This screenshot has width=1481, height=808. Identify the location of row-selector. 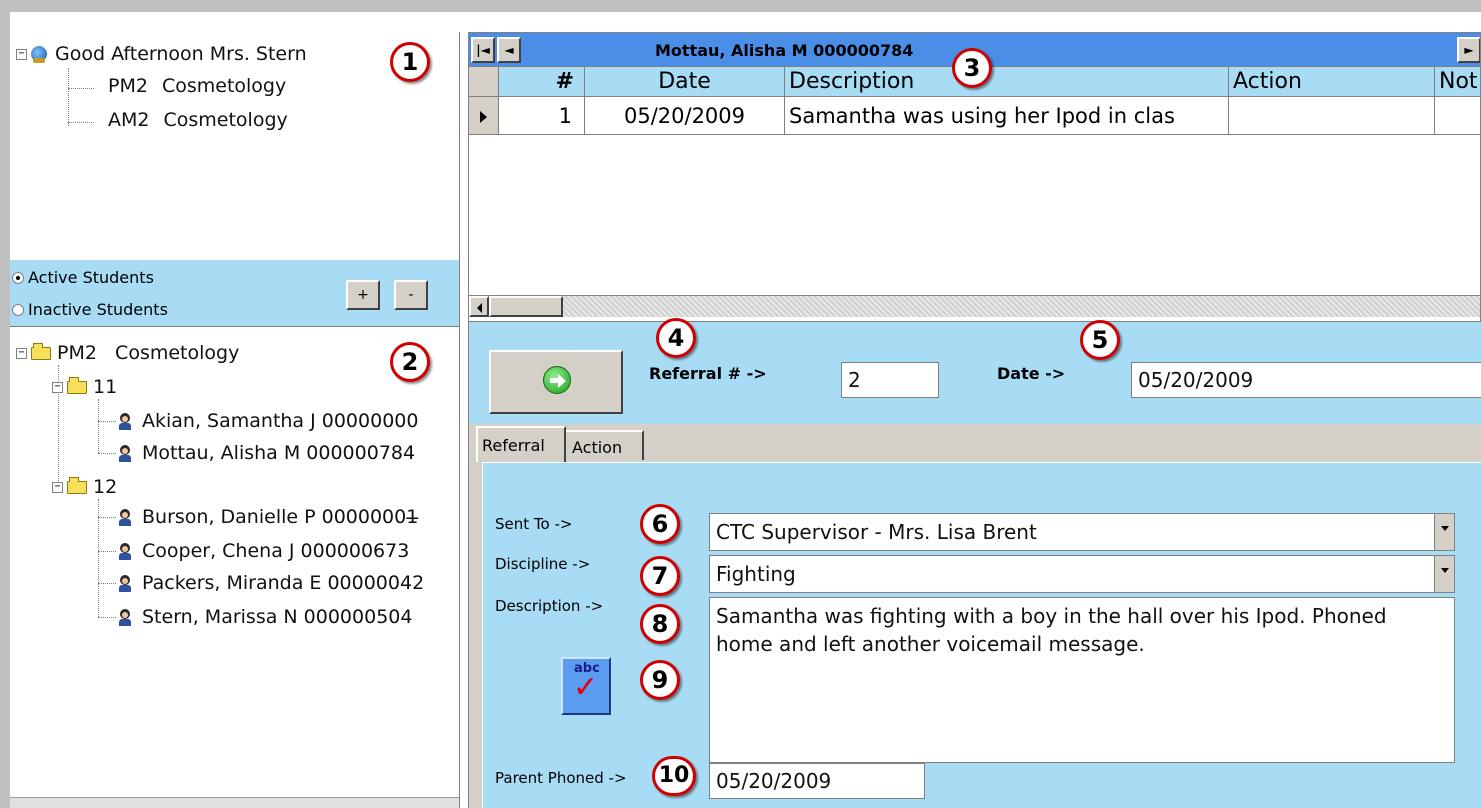
(484, 116).